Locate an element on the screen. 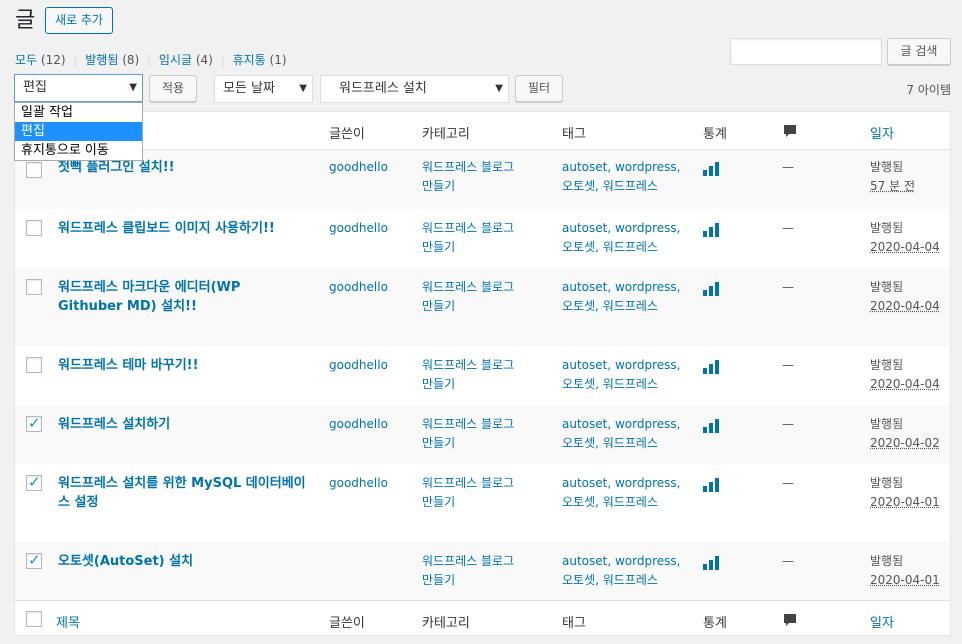  category-filter-select: 워드프레스 설치 ▼ is located at coordinates (414, 89).